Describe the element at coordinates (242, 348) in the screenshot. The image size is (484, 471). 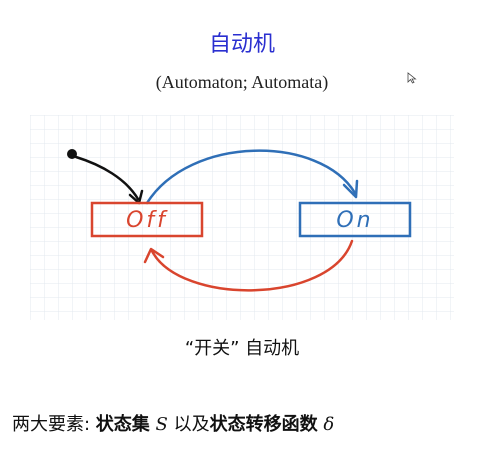
I see `diagram-caption: “开关” 自动机` at that location.